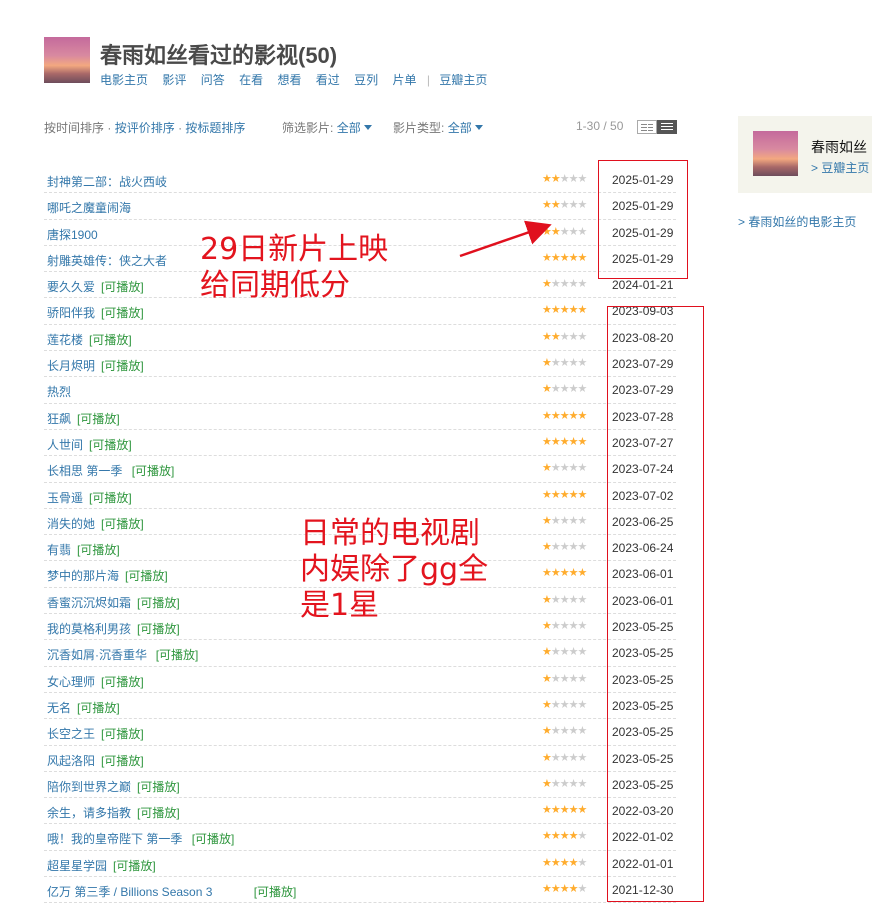 The image size is (872, 903). I want to click on movie-row: 狂飙 [可播放] ★★★★★ 2023-07-28, so click(360, 417).